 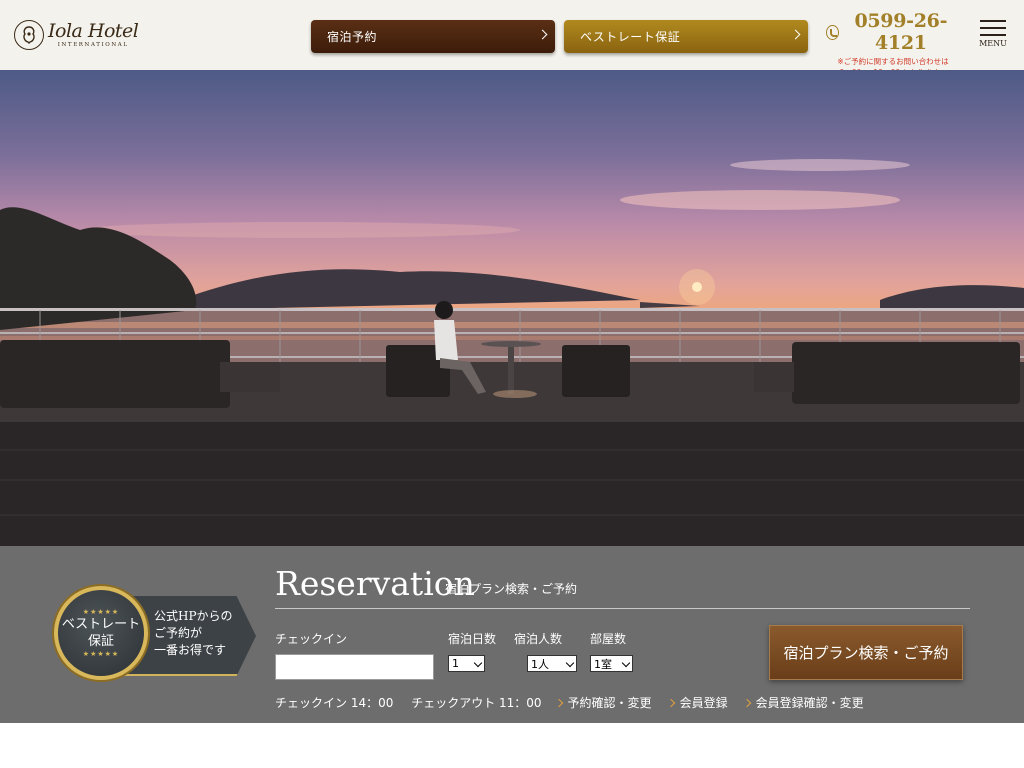 What do you see at coordinates (352, 37) in the screenshot?
I see `reserve-button-label: 宿泊予約` at bounding box center [352, 37].